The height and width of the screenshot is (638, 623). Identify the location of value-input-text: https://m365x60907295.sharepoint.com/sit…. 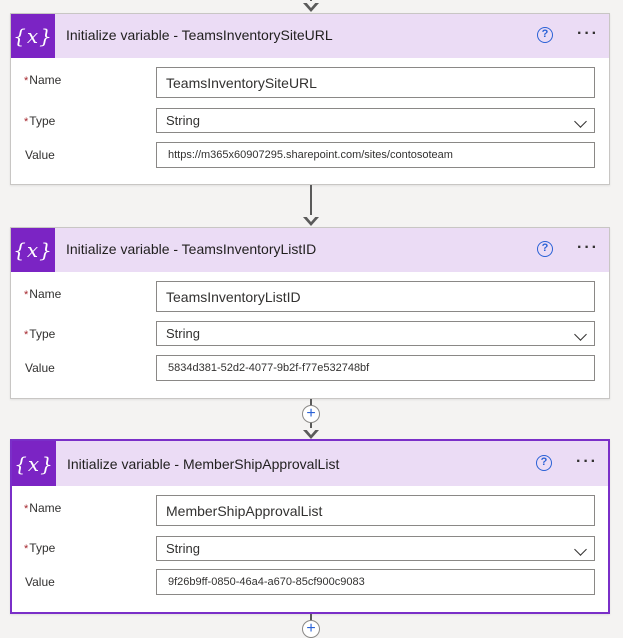
(310, 155).